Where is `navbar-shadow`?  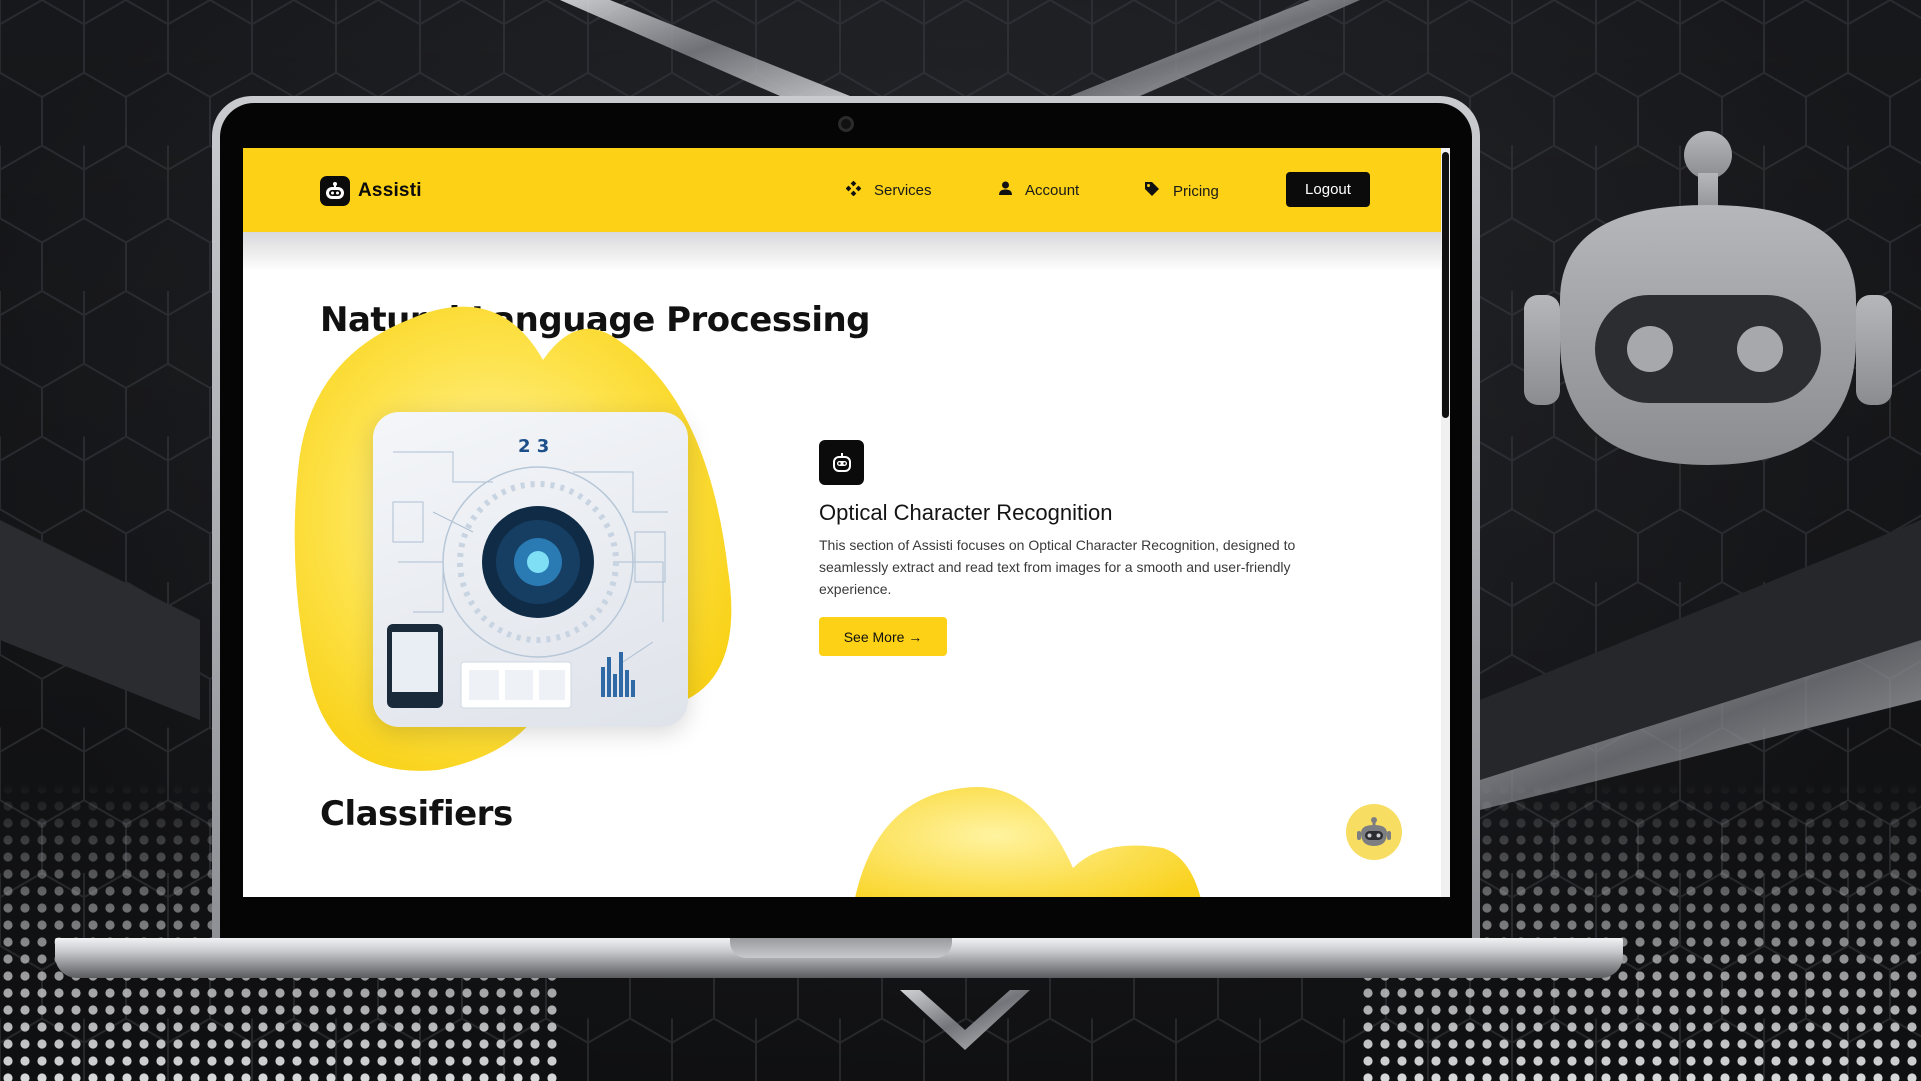
navbar-shadow is located at coordinates (842, 252).